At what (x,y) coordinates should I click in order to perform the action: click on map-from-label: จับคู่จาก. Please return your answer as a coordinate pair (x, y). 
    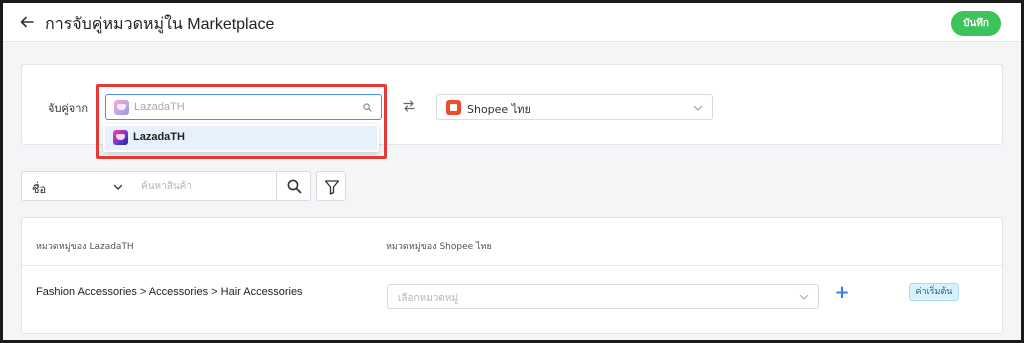
    Looking at the image, I should click on (68, 108).